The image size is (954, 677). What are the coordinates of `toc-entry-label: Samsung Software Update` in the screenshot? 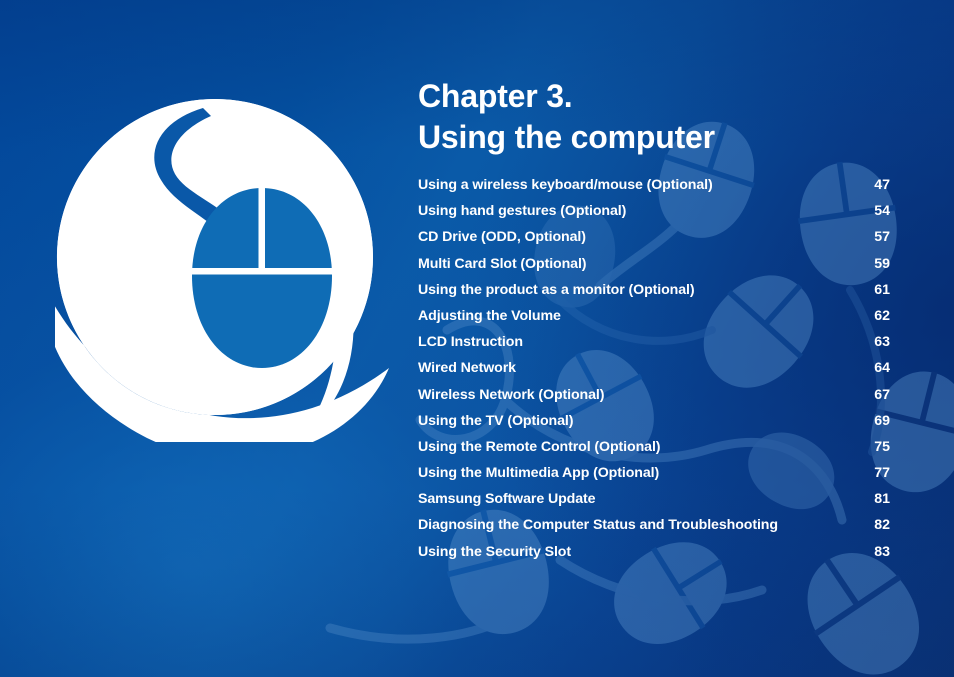 It's located at (507, 499).